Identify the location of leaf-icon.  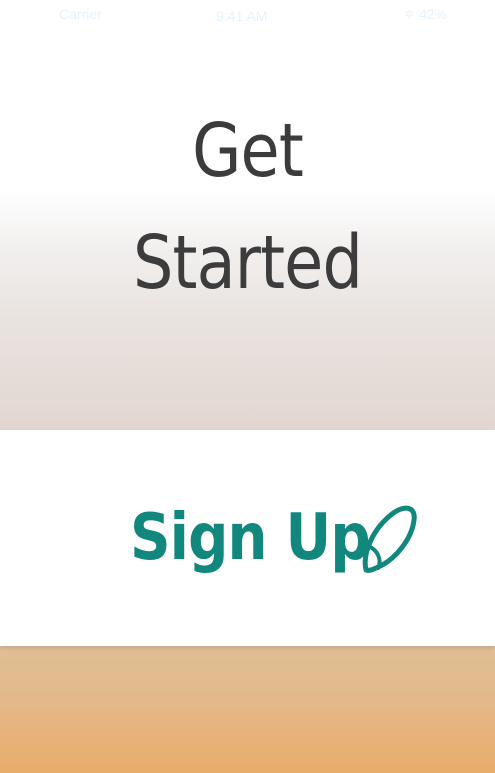
(389, 539).